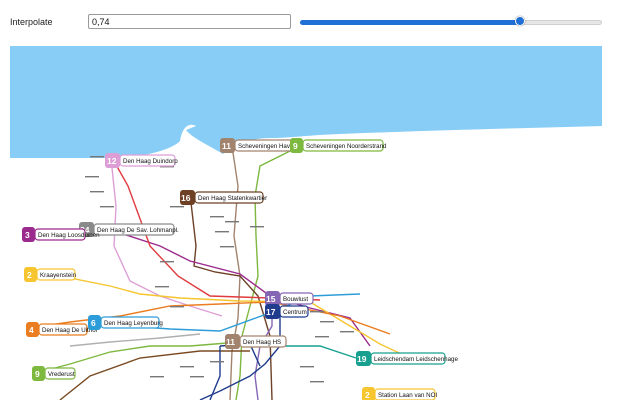 This screenshot has width=640, height=400. Describe the element at coordinates (69, 235) in the screenshot. I see `line-name-3: Den Haag Loosduinen` at that location.